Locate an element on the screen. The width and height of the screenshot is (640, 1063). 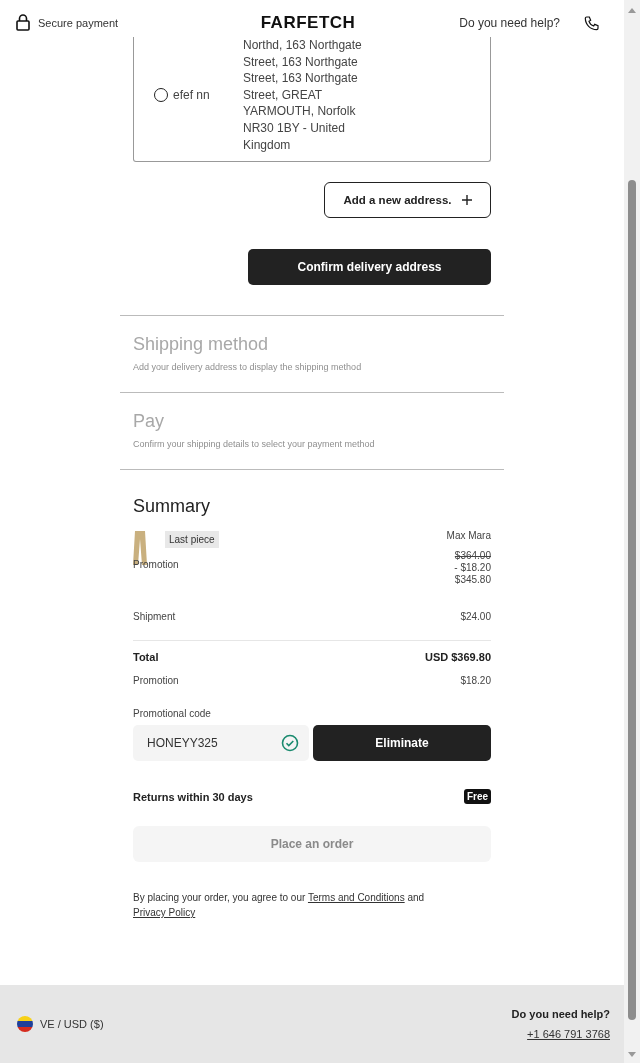
phone-icon is located at coordinates (592, 22).